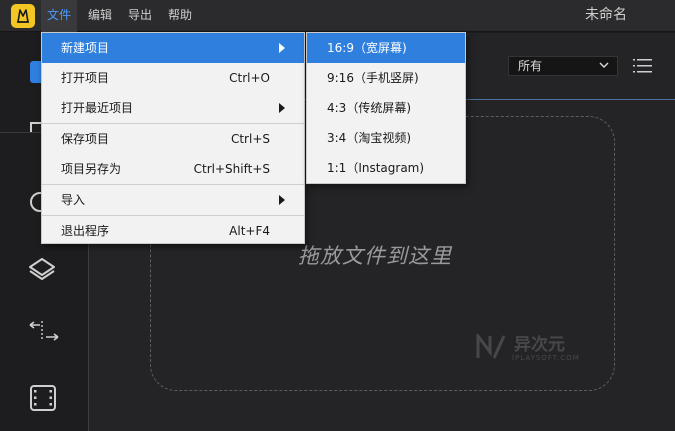  Describe the element at coordinates (44, 331) in the screenshot. I see `transition-icon` at that location.